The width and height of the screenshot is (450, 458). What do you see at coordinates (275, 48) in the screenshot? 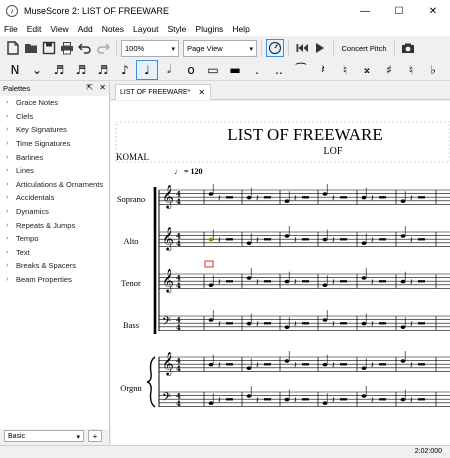
I see `metronome-button` at bounding box center [275, 48].